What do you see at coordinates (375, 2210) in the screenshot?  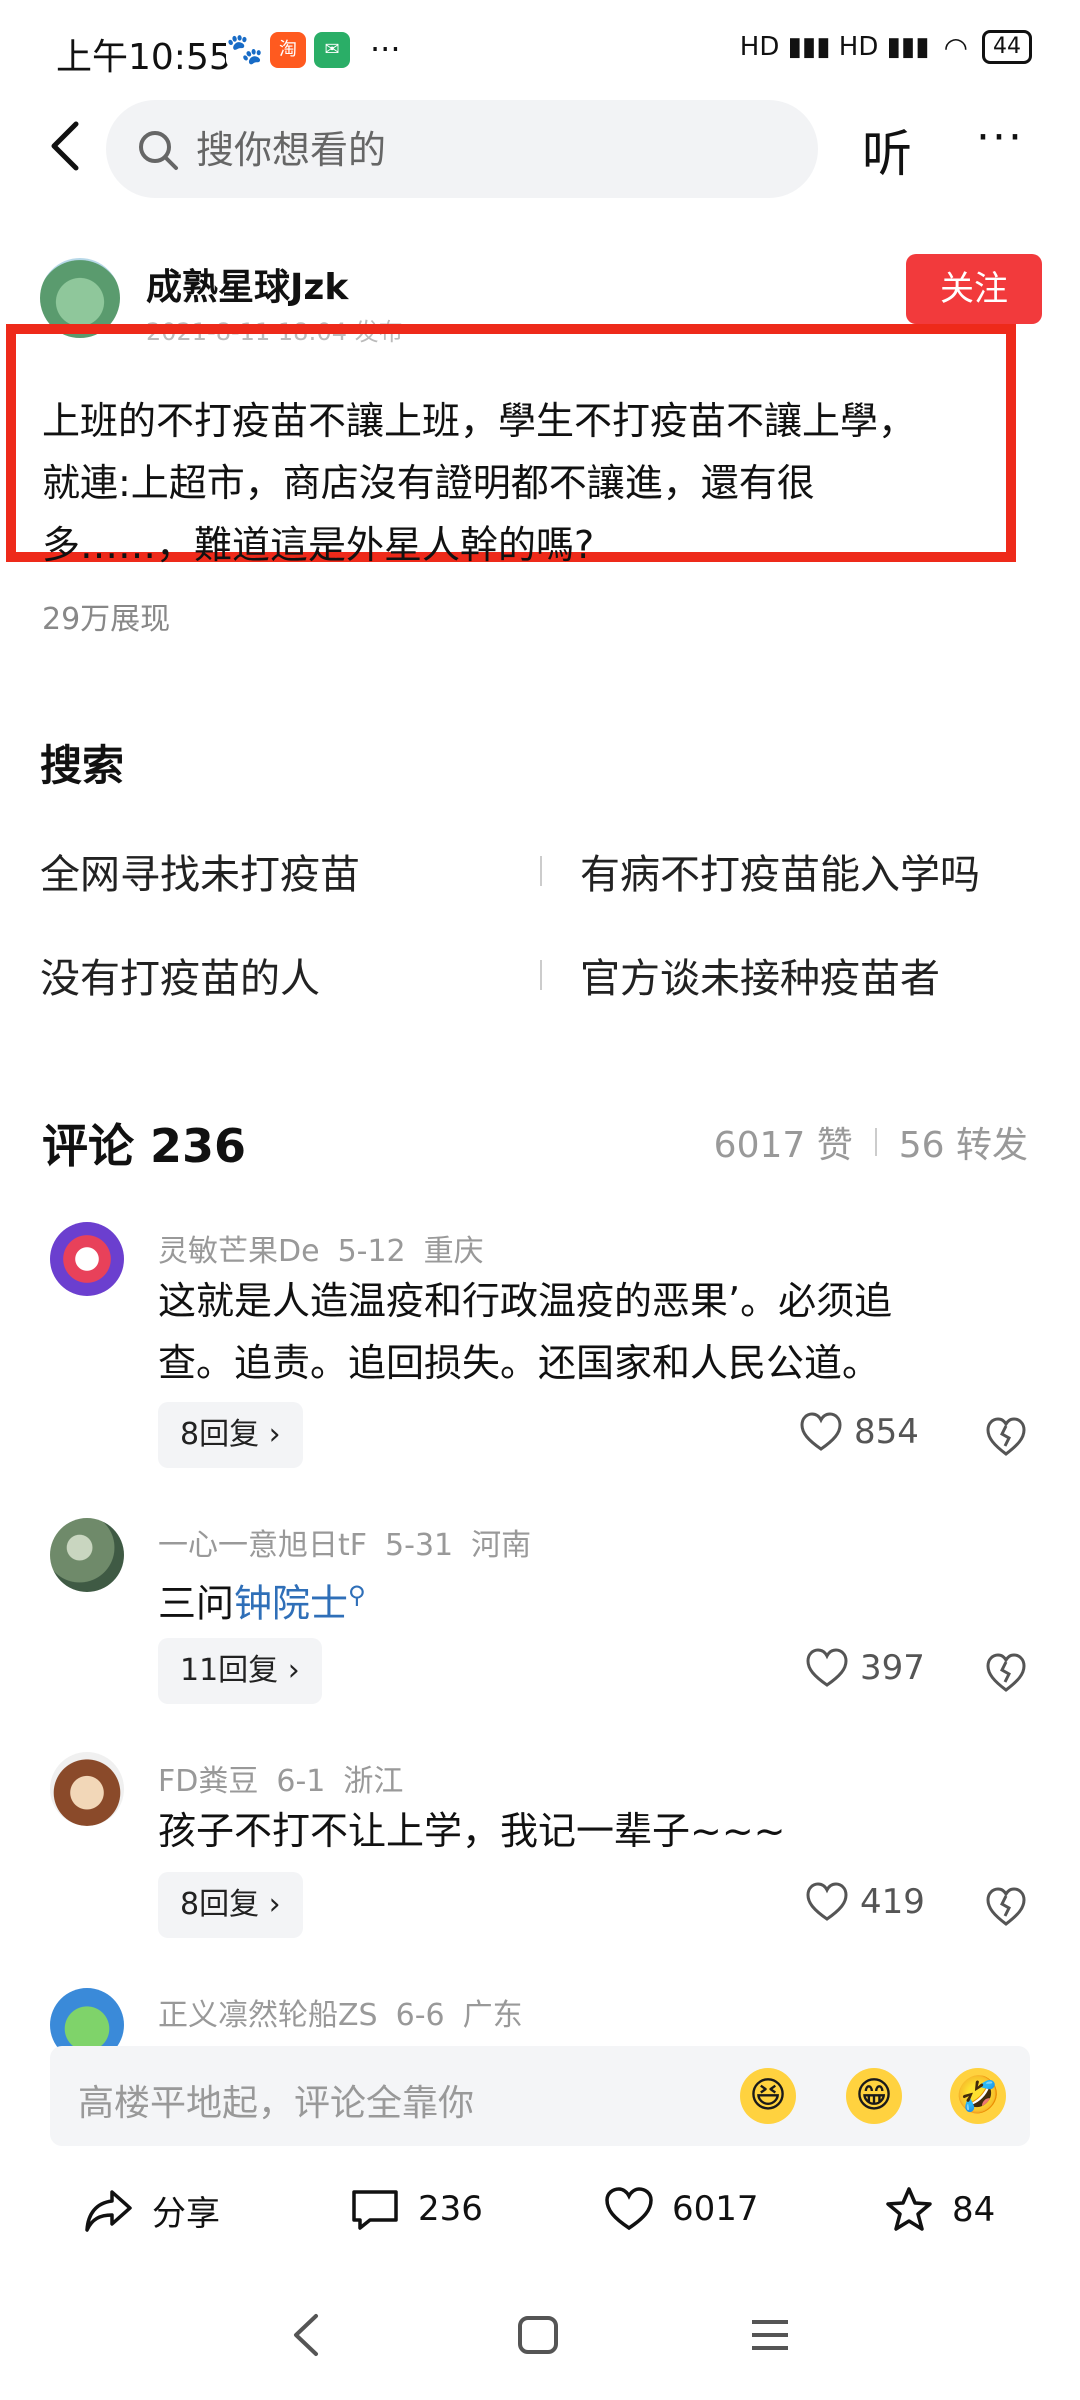 I see `comment-icon` at bounding box center [375, 2210].